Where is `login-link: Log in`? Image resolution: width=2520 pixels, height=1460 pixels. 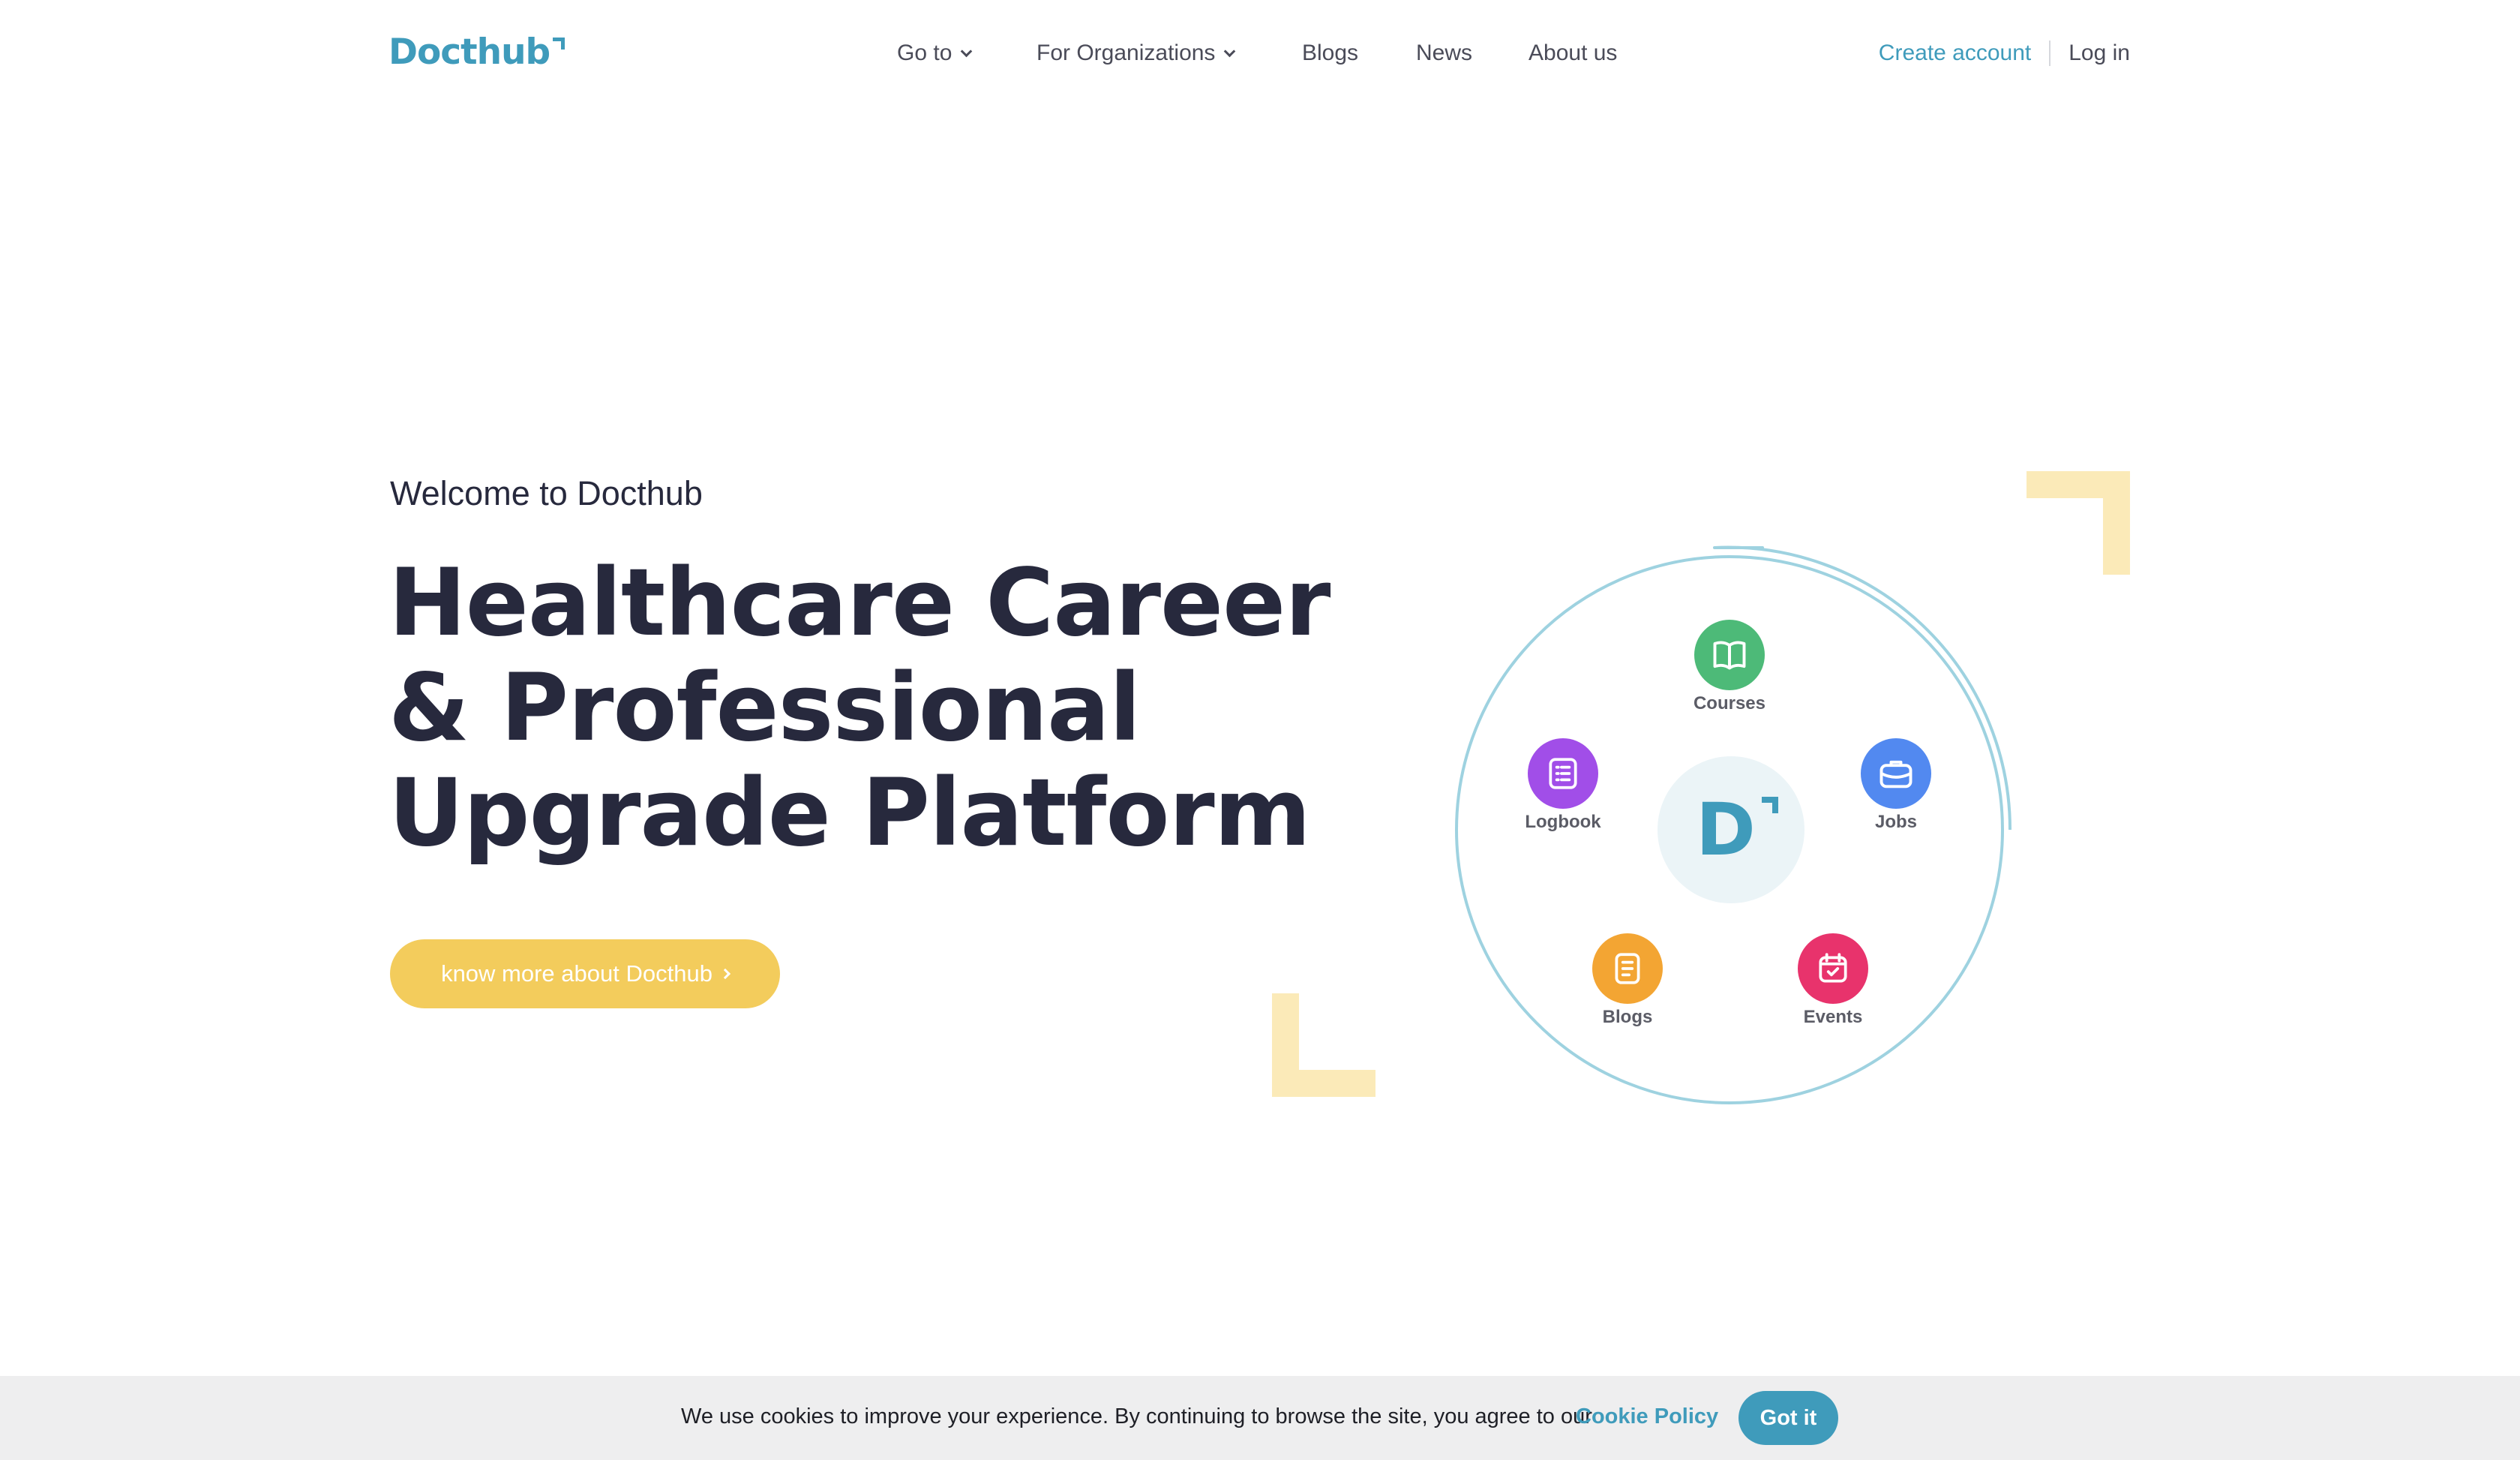 login-link: Log in is located at coordinates (2099, 53).